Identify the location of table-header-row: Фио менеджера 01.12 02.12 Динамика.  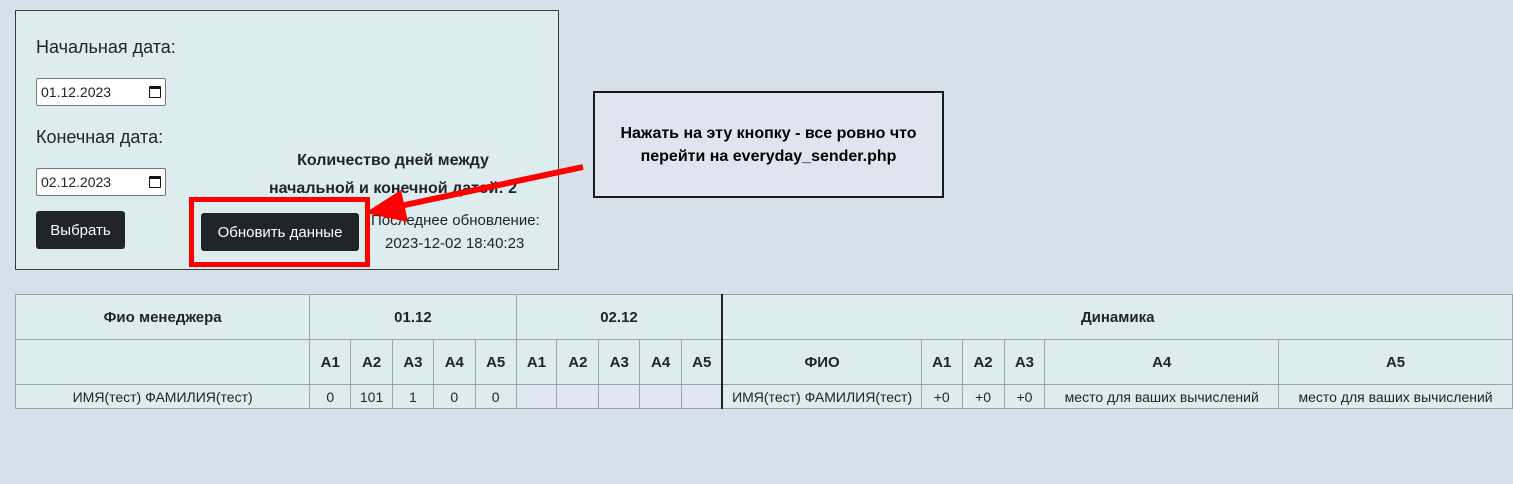
(763, 317).